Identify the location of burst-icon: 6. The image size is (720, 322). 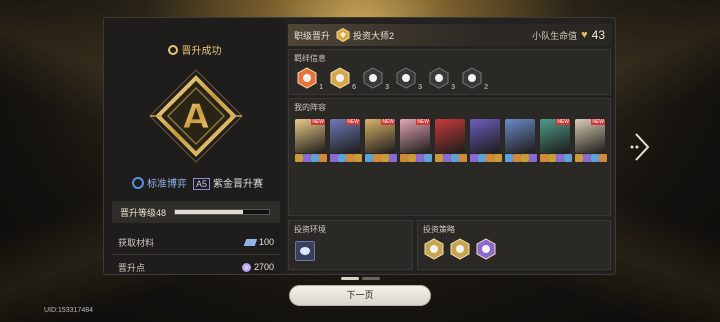
(343, 79).